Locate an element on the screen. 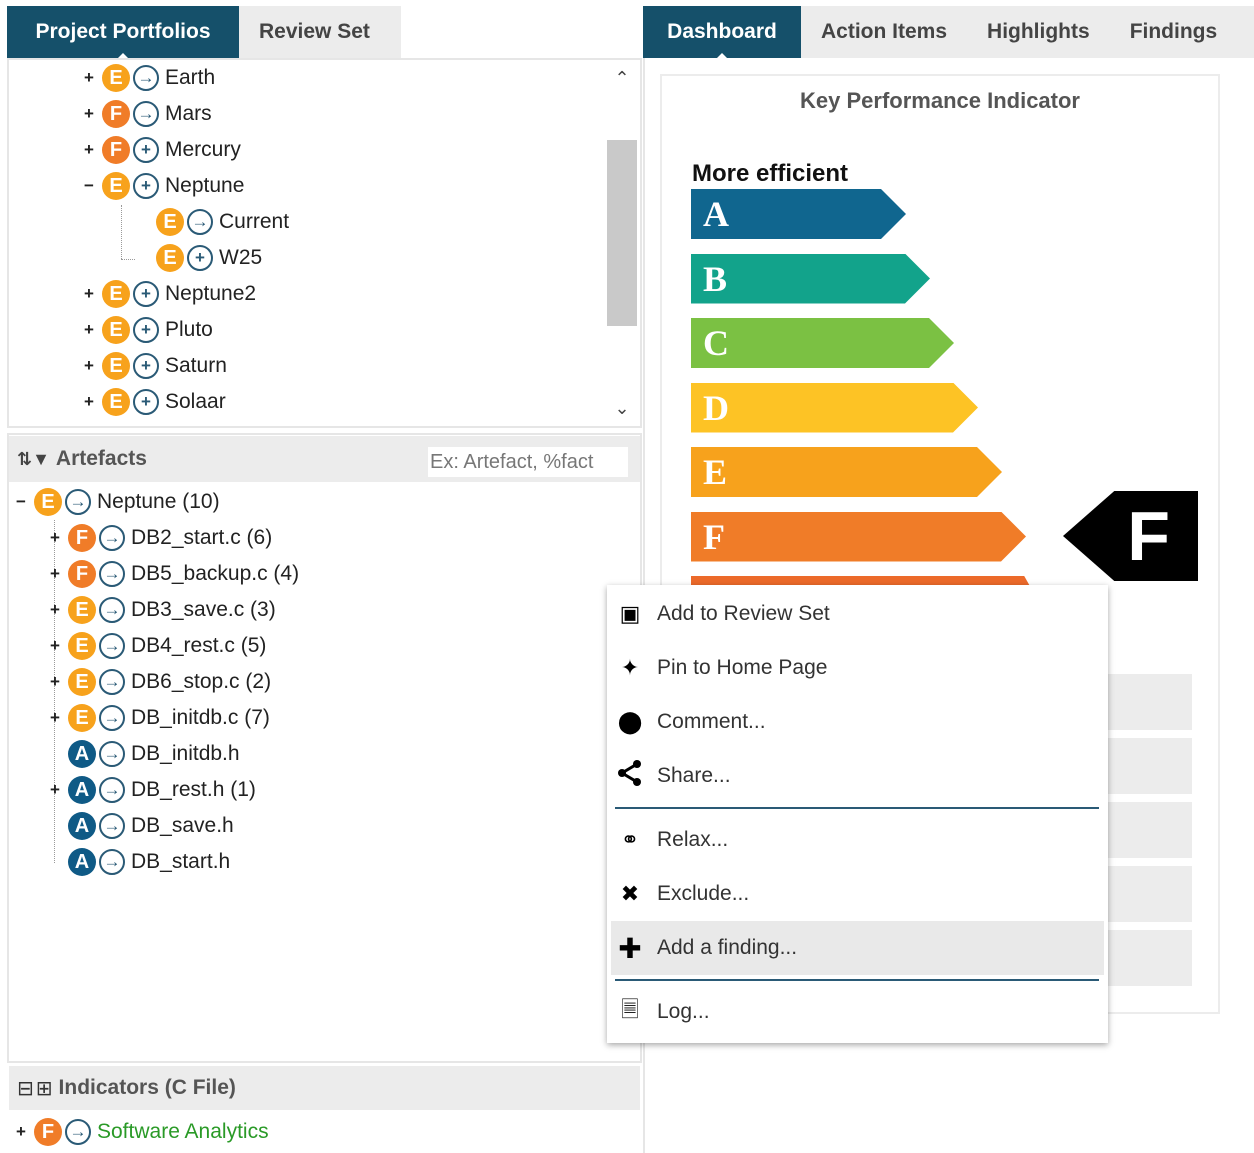  tree-item-label: W25 is located at coordinates (240, 258).